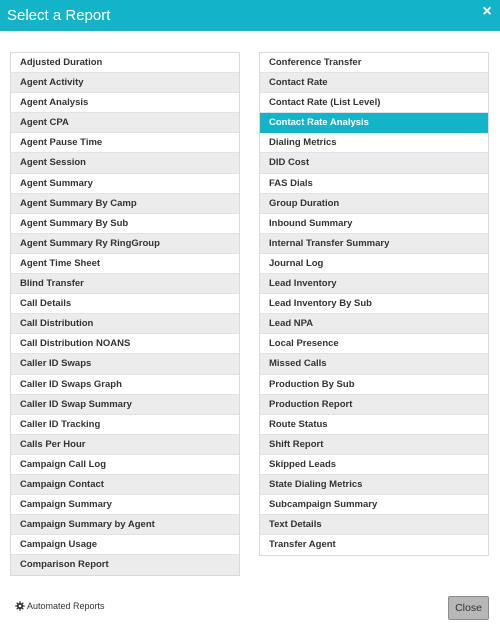 This screenshot has height=630, width=500. Describe the element at coordinates (125, 404) in the screenshot. I see `report-item-caller-id-swap-summary: Caller ID Swap Summary` at that location.